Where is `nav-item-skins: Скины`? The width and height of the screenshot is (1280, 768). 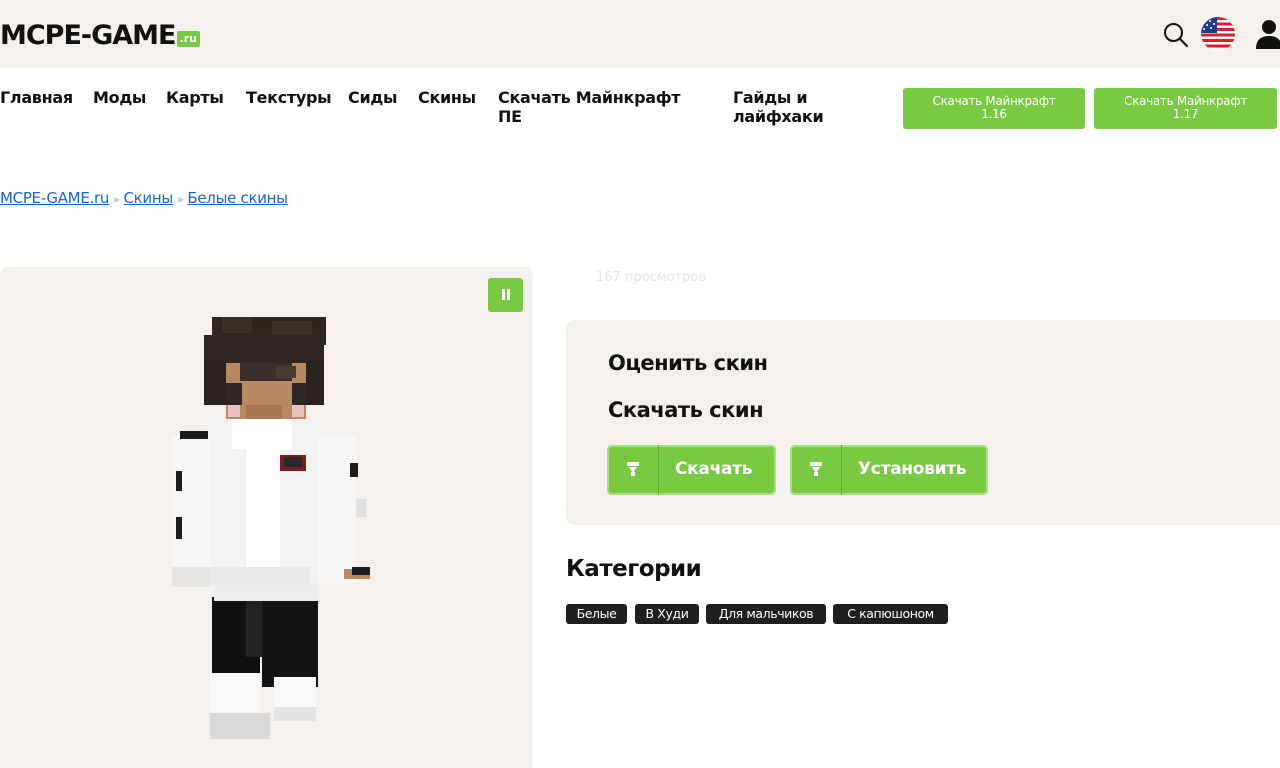
nav-item-skins: Скины is located at coordinates (447, 97).